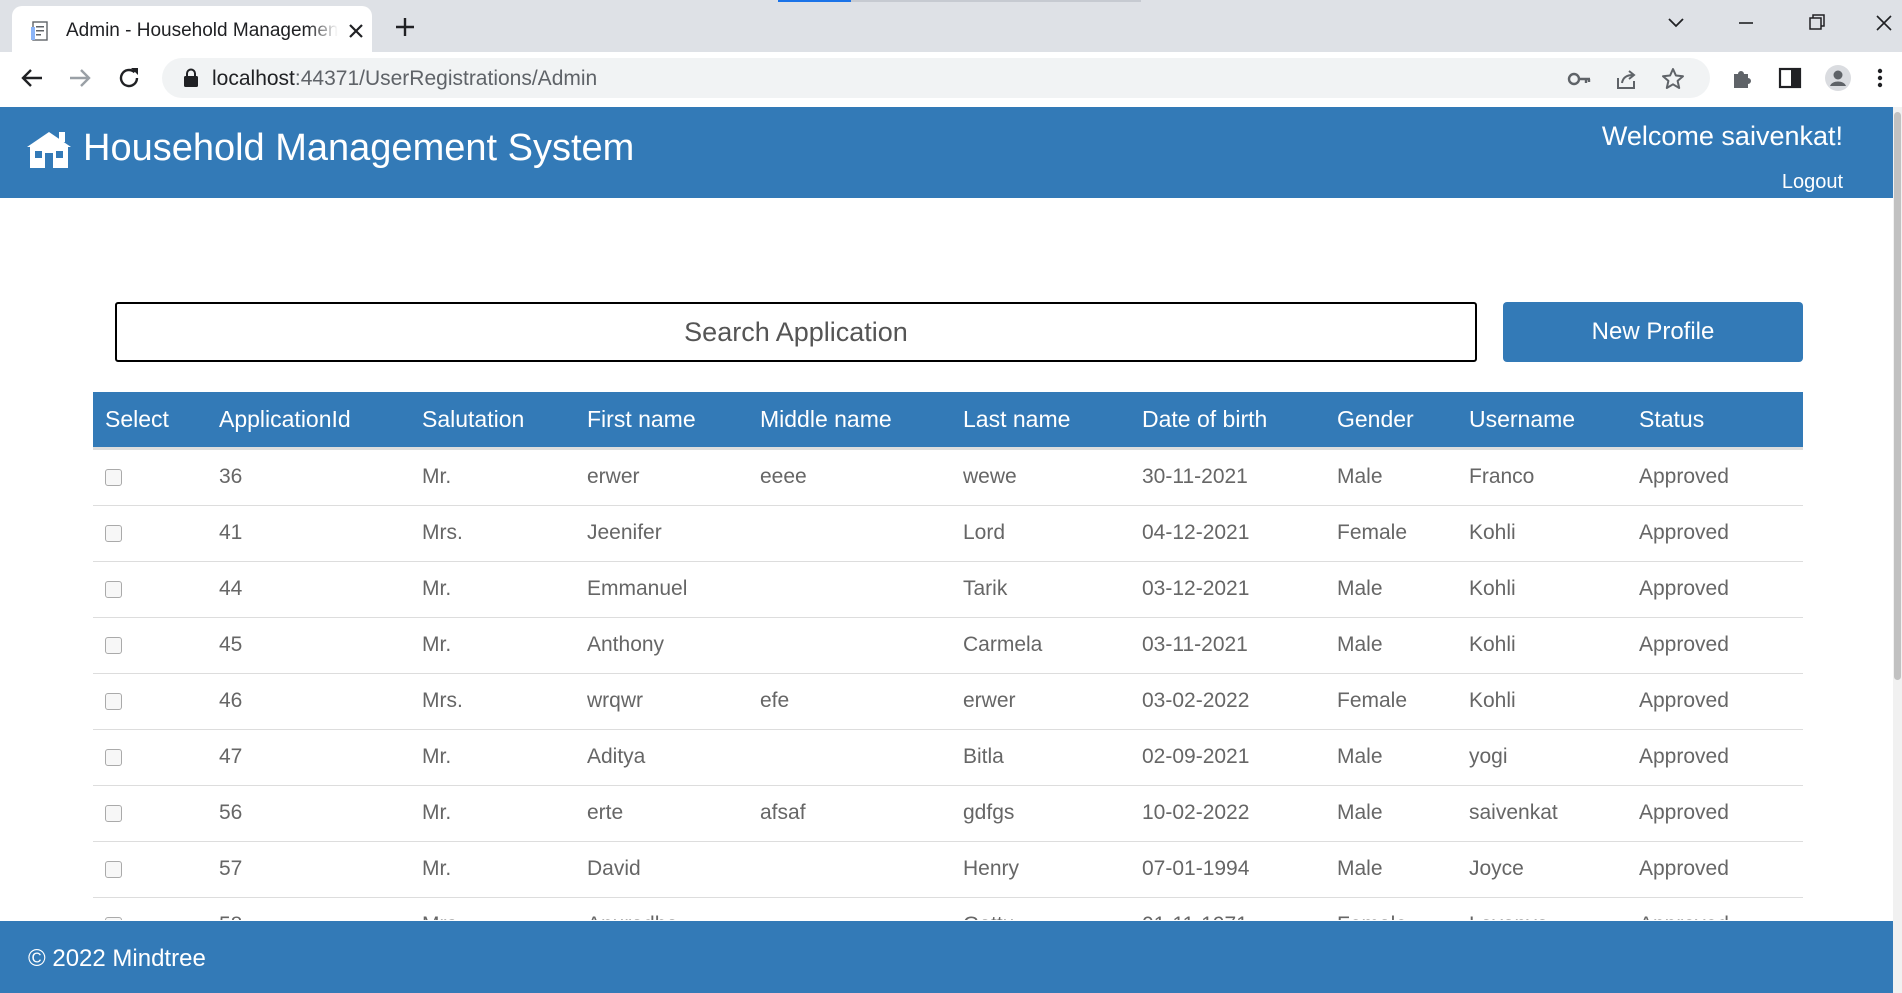 The height and width of the screenshot is (993, 1902). Describe the element at coordinates (358, 148) in the screenshot. I see `app-title: Household Management System` at that location.